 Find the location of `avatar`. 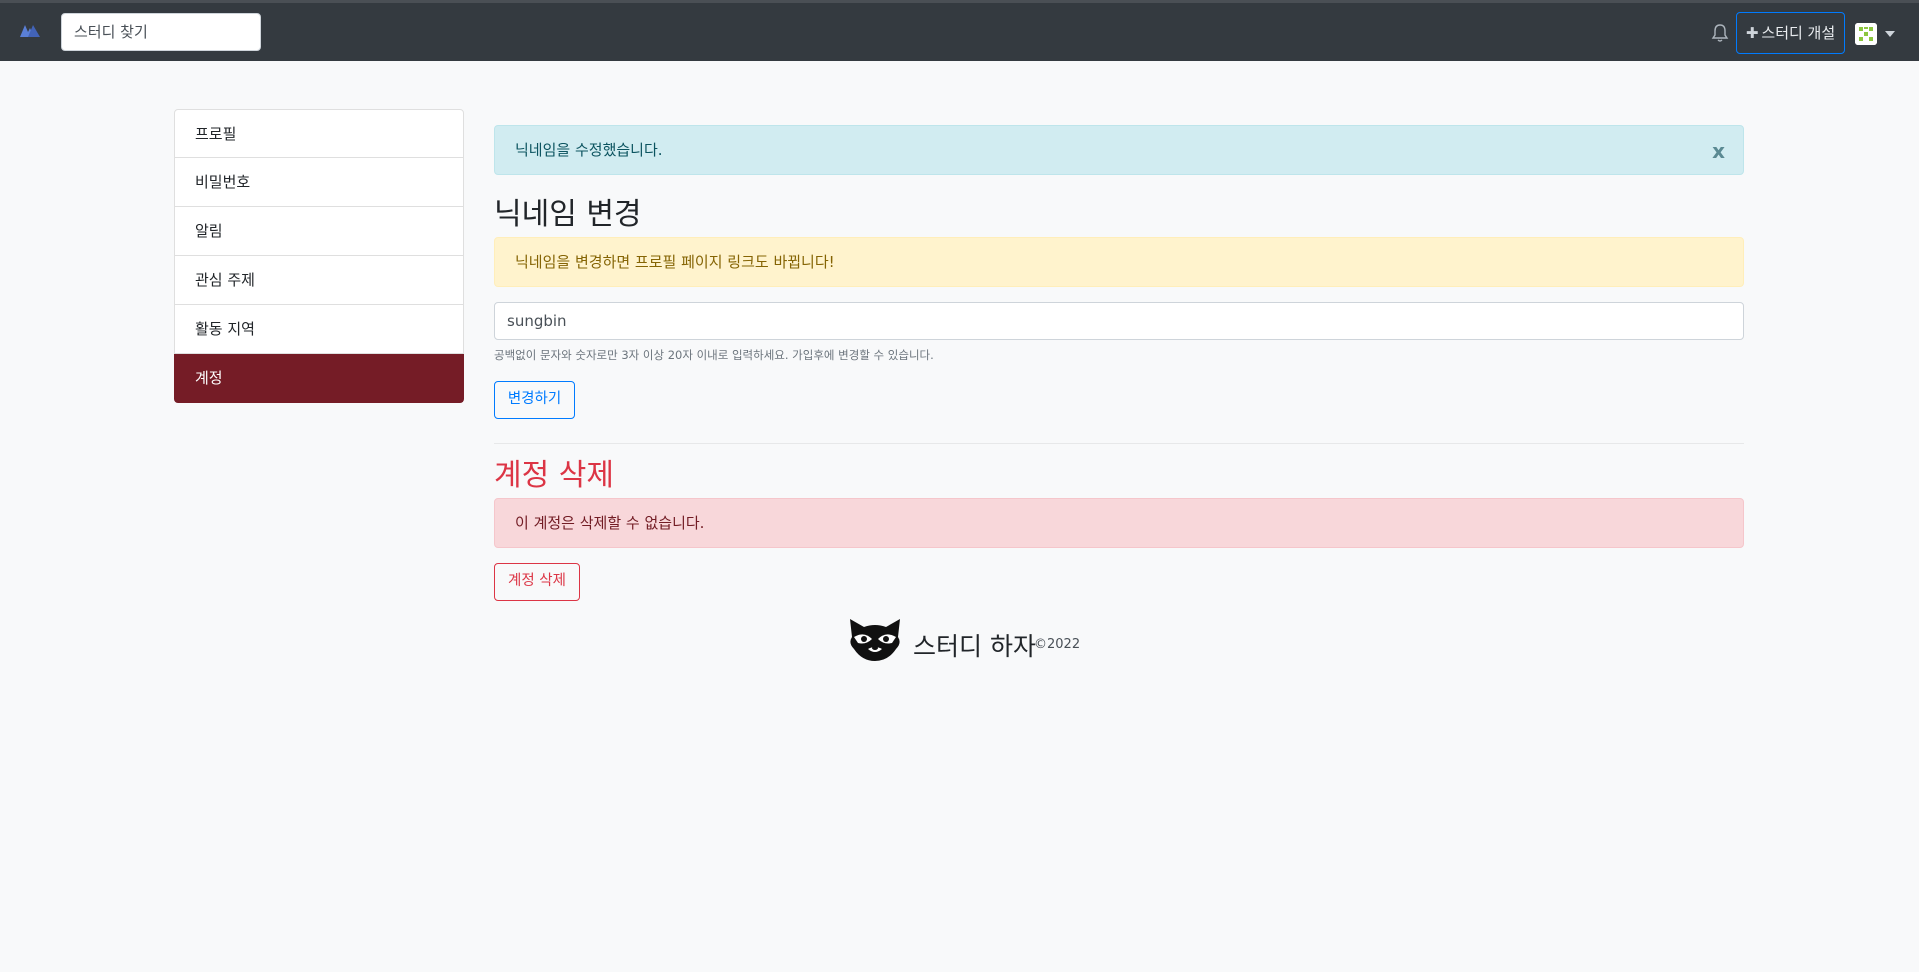

avatar is located at coordinates (1866, 34).